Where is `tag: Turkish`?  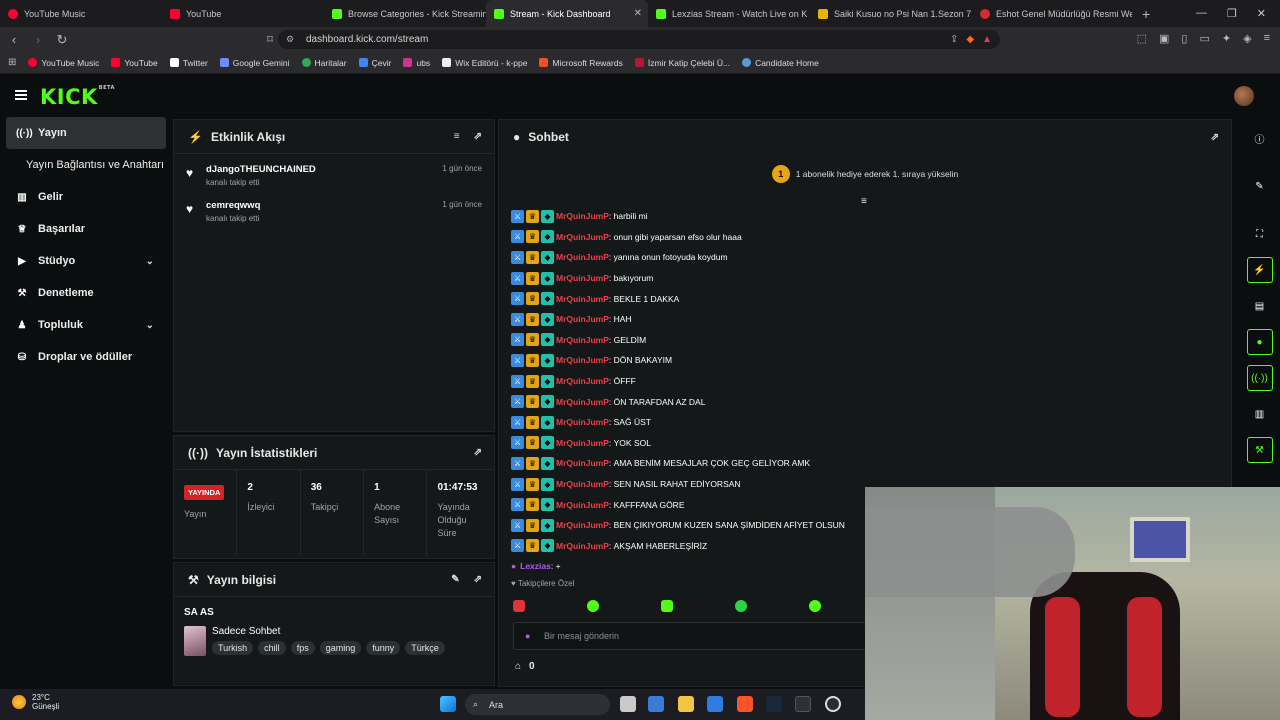
tag: Turkish is located at coordinates (233, 648).